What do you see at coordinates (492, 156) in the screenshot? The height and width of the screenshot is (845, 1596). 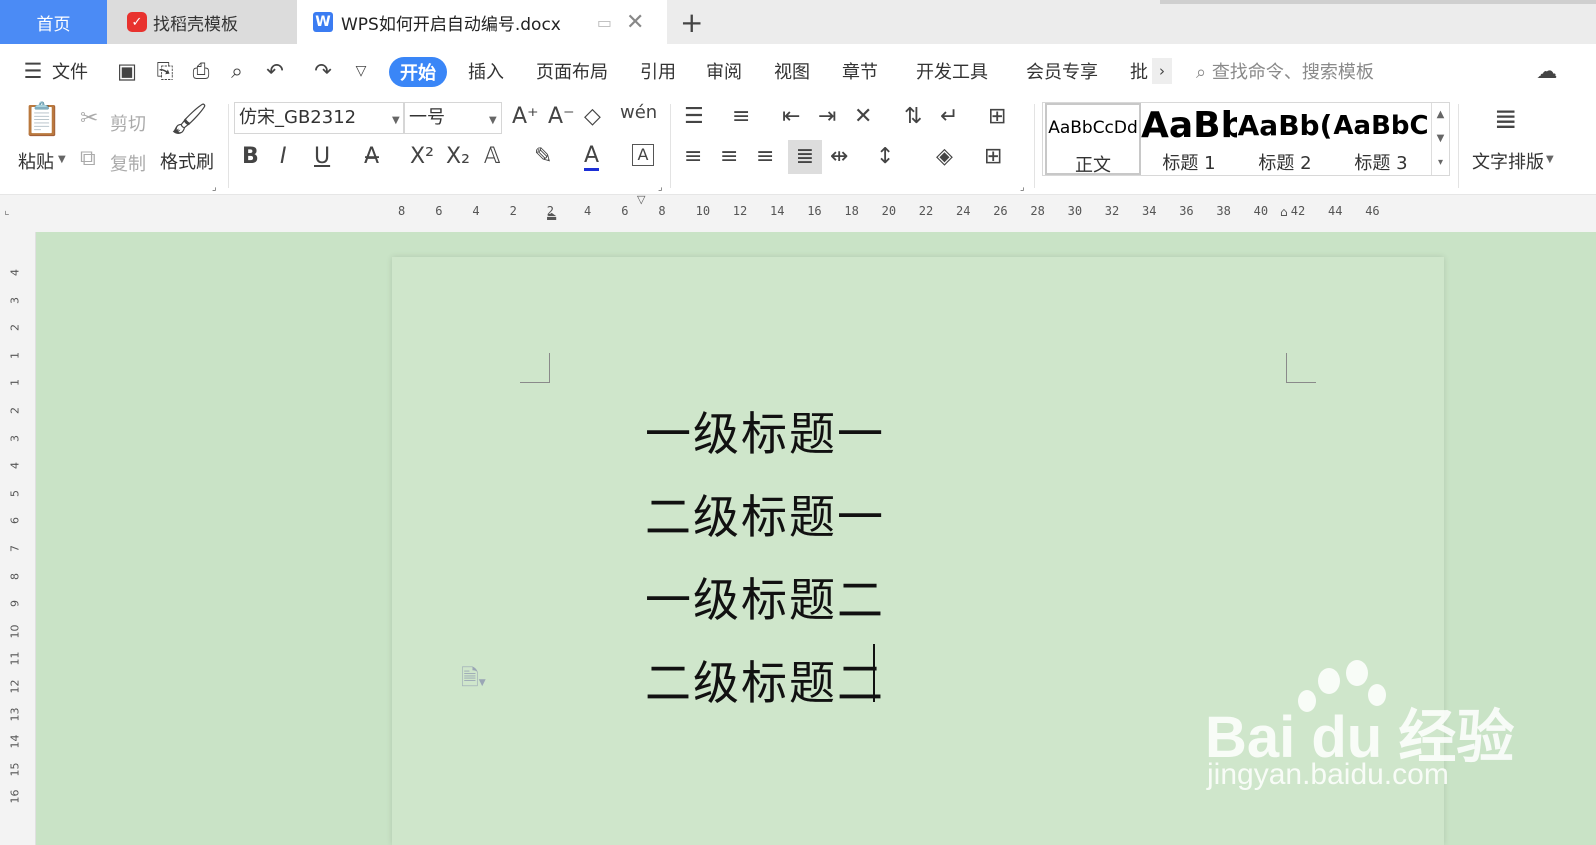 I see `text-effect-icon: 𝔸` at bounding box center [492, 156].